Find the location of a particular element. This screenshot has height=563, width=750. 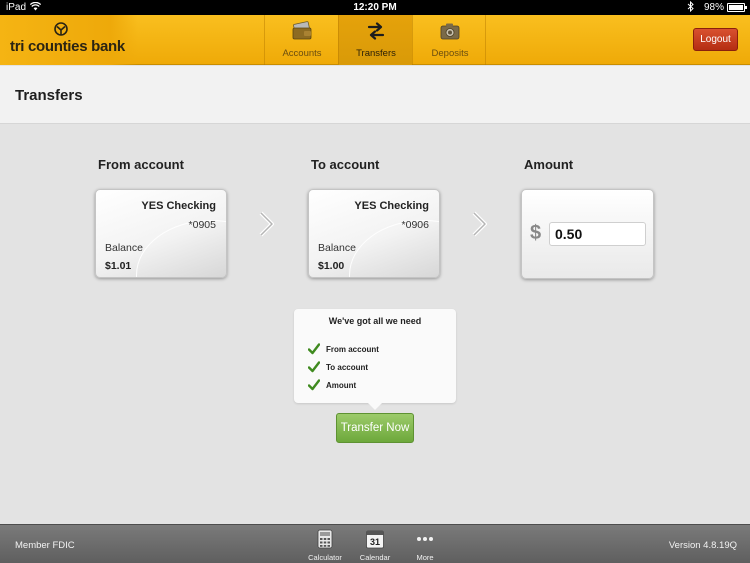

bank-name: tri counties bank is located at coordinates (67, 46).